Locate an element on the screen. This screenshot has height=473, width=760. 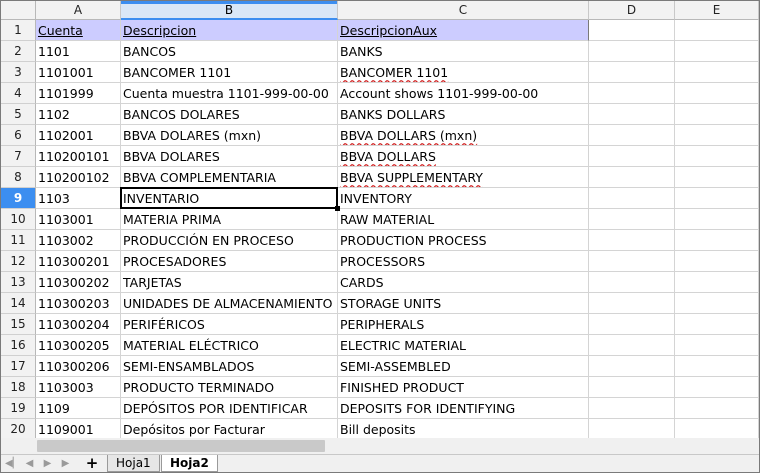
cell-e12 is located at coordinates (717, 261).